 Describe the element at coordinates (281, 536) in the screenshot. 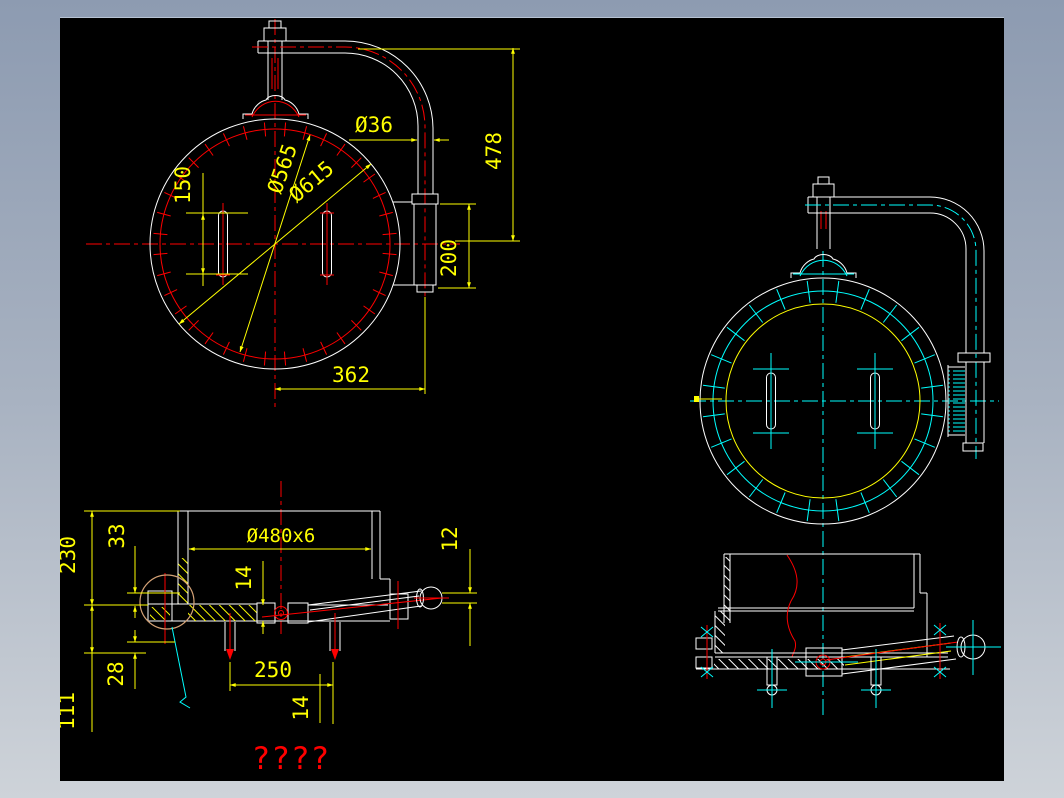

I see `dim-shell: Ø480x6` at that location.